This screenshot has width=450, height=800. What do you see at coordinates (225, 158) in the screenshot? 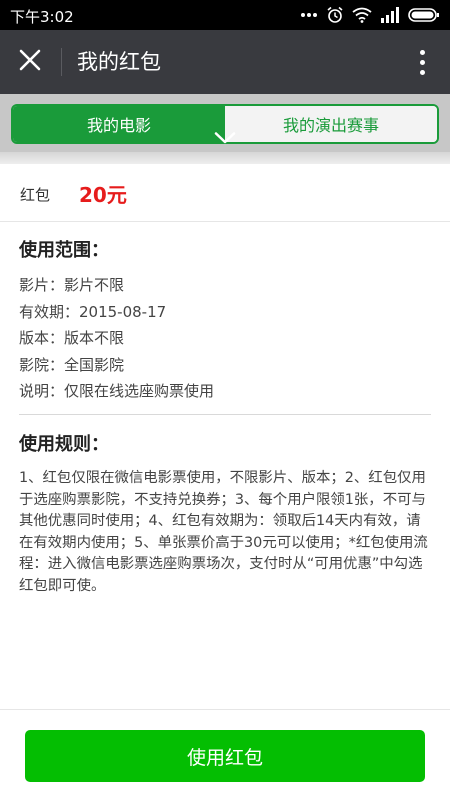
I see `tab-area-shadow` at bounding box center [225, 158].